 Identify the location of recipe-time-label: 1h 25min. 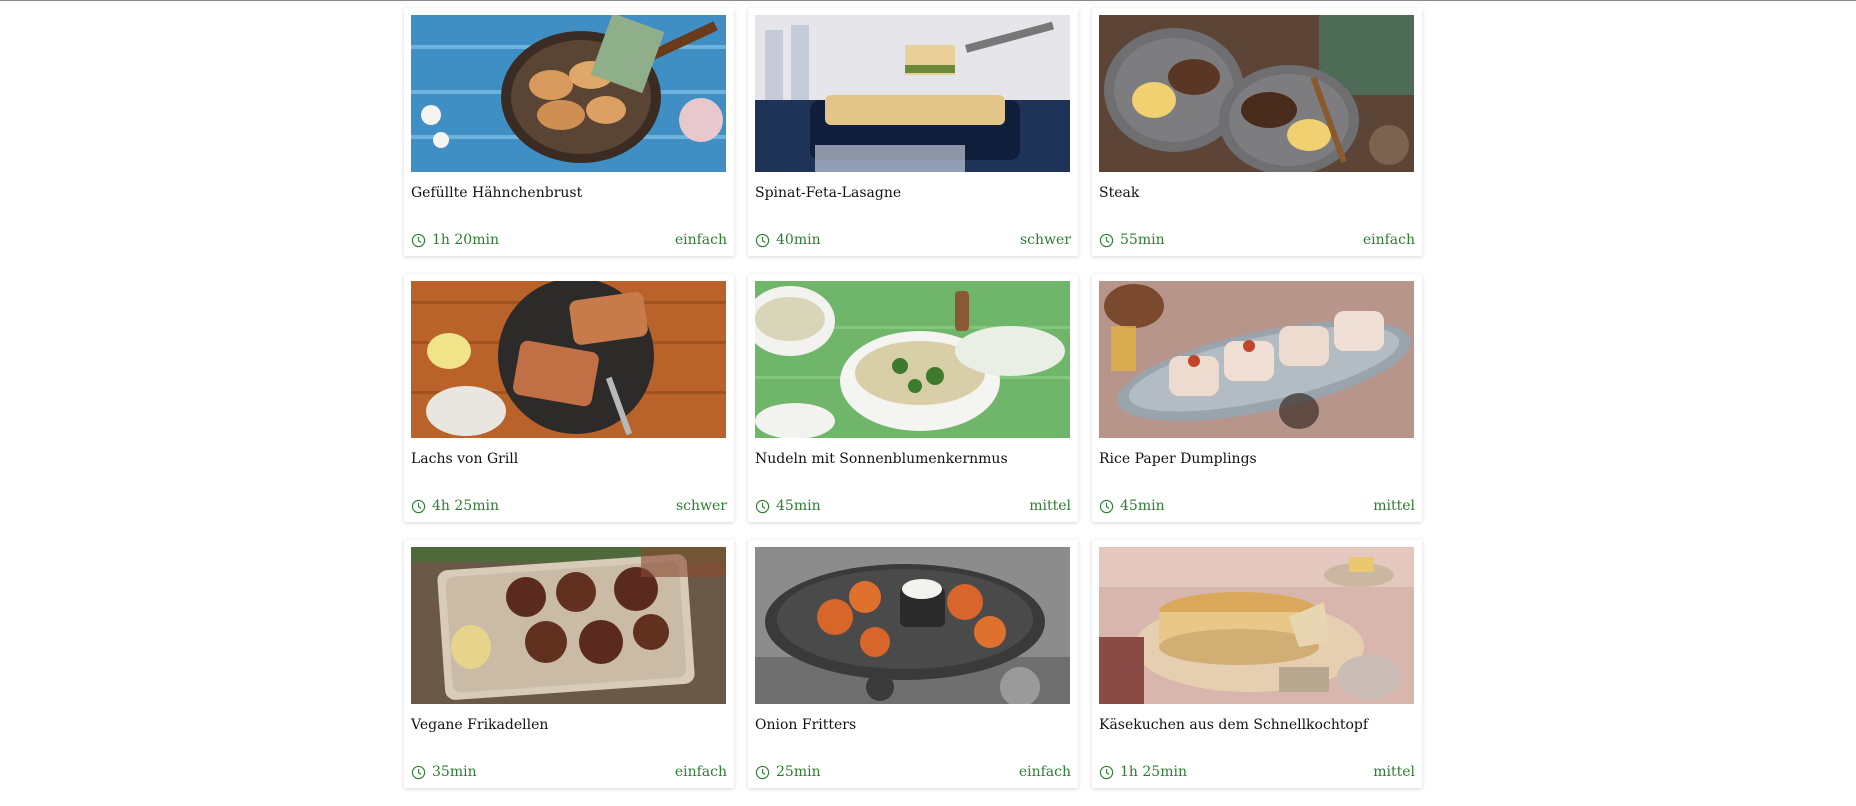
(1153, 772).